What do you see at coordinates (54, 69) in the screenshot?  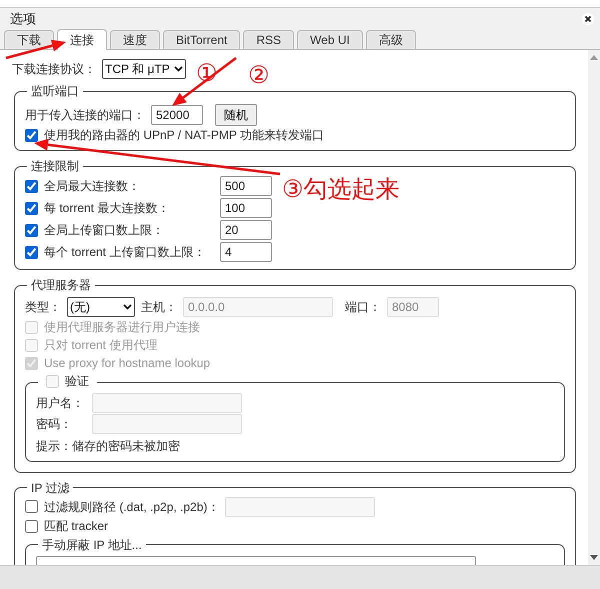 I see `field-label: 下载连接协议：` at bounding box center [54, 69].